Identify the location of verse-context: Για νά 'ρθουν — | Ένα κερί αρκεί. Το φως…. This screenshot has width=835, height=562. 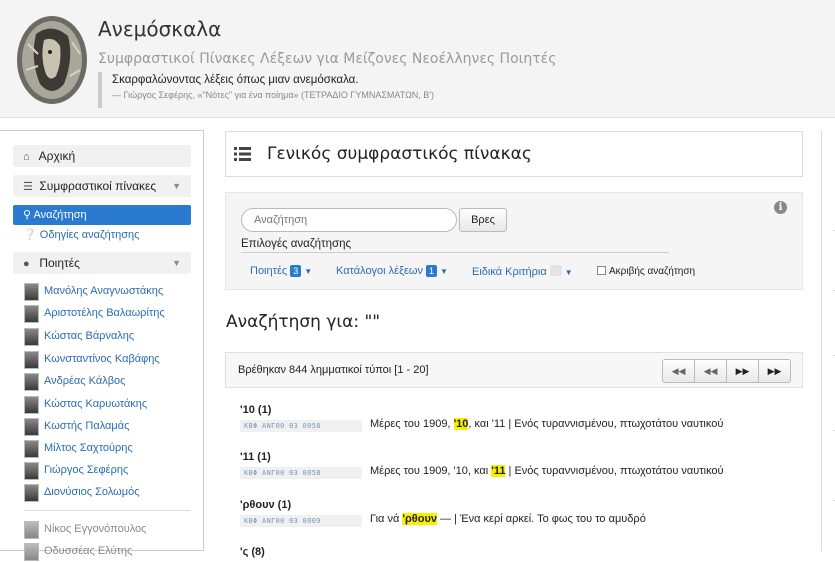
(508, 519).